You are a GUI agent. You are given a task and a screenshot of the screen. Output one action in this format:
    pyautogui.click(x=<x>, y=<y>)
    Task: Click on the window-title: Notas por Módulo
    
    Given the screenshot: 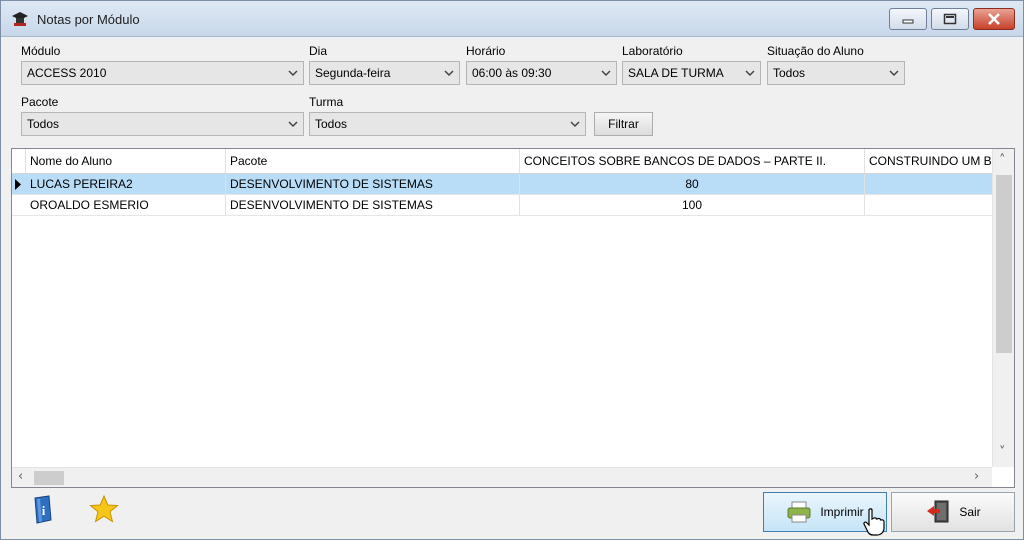 What is the action you would take?
    pyautogui.click(x=88, y=19)
    